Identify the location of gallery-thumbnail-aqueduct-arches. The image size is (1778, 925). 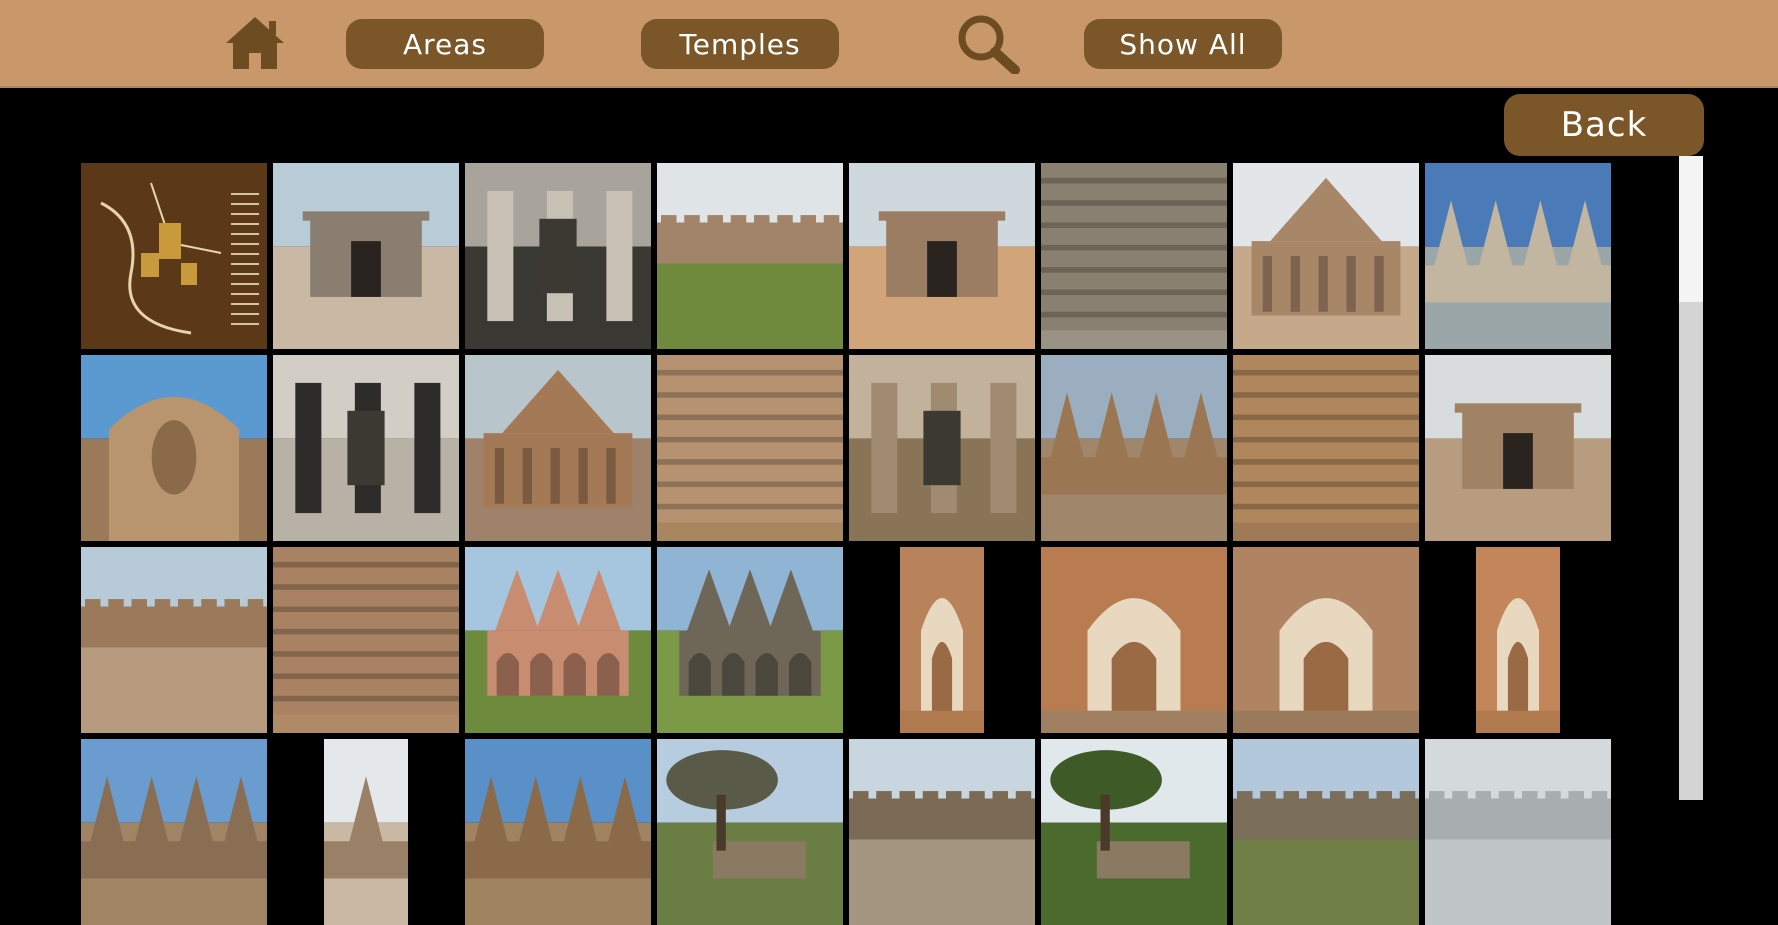
(1326, 832).